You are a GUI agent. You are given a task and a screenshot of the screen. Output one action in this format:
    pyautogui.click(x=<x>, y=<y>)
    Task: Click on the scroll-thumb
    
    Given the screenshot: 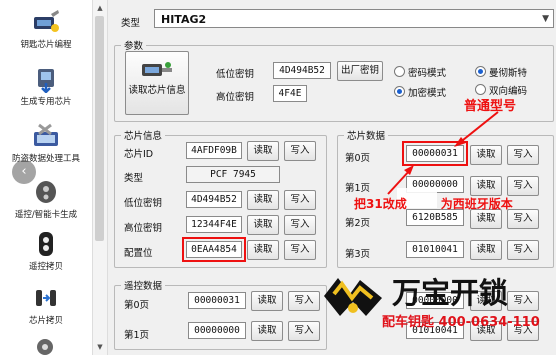 What is the action you would take?
    pyautogui.click(x=99, y=128)
    